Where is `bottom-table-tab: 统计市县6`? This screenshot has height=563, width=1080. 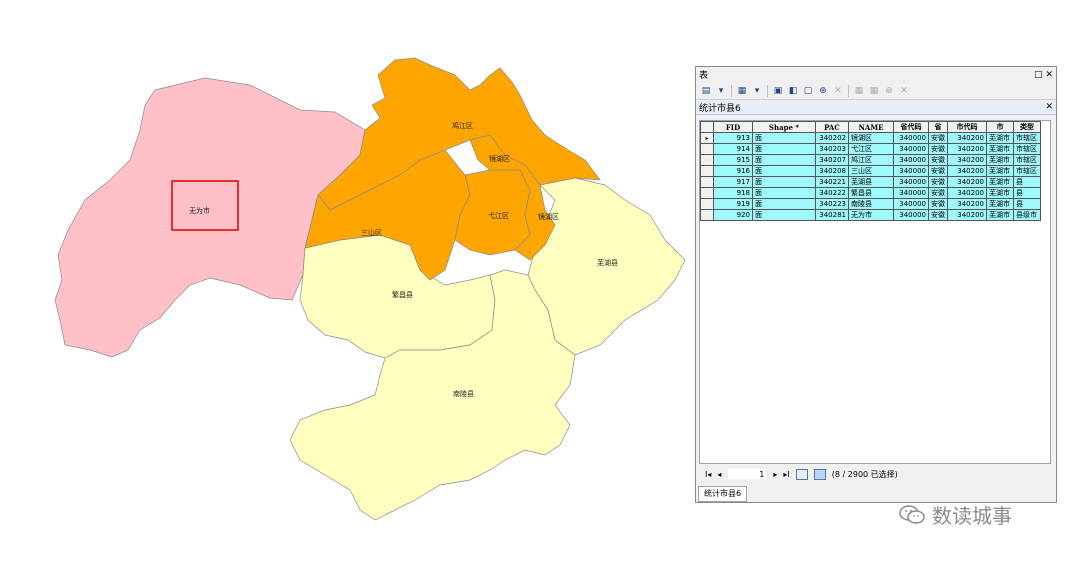 bottom-table-tab: 统计市县6 is located at coordinates (723, 494).